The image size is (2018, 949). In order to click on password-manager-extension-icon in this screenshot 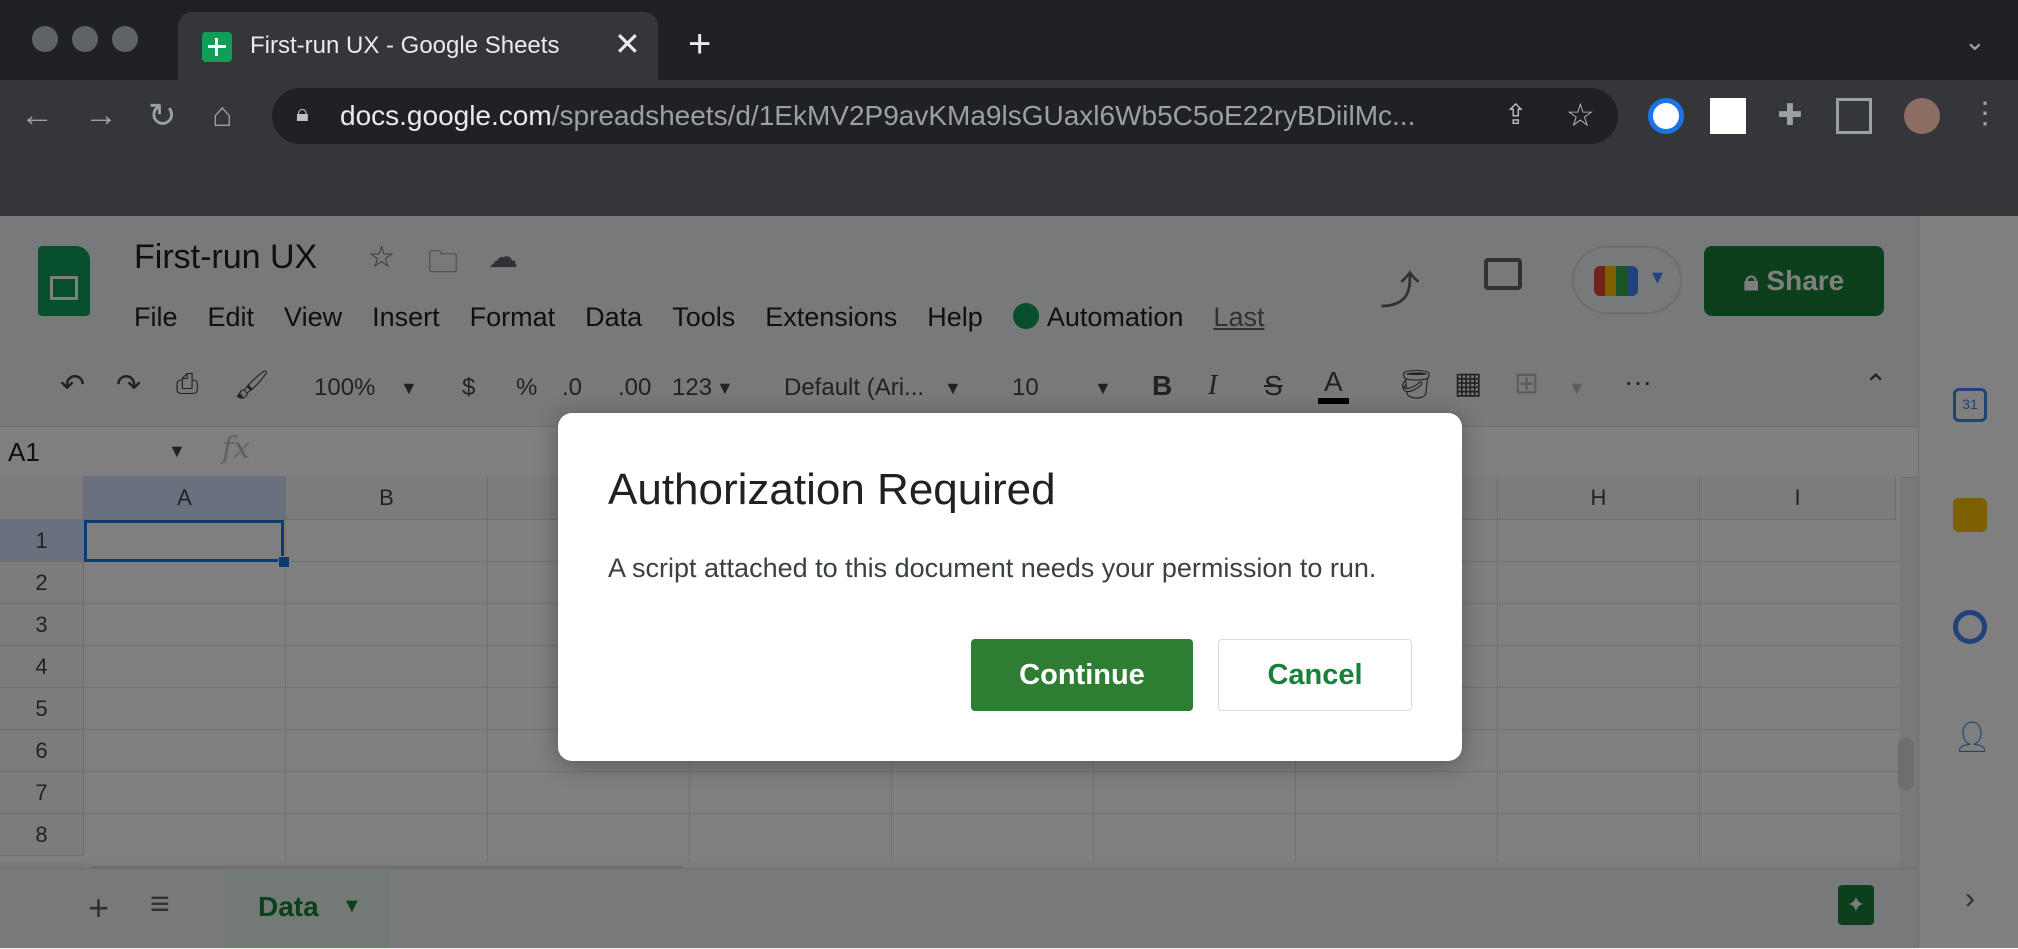, I will do `click(1666, 116)`.